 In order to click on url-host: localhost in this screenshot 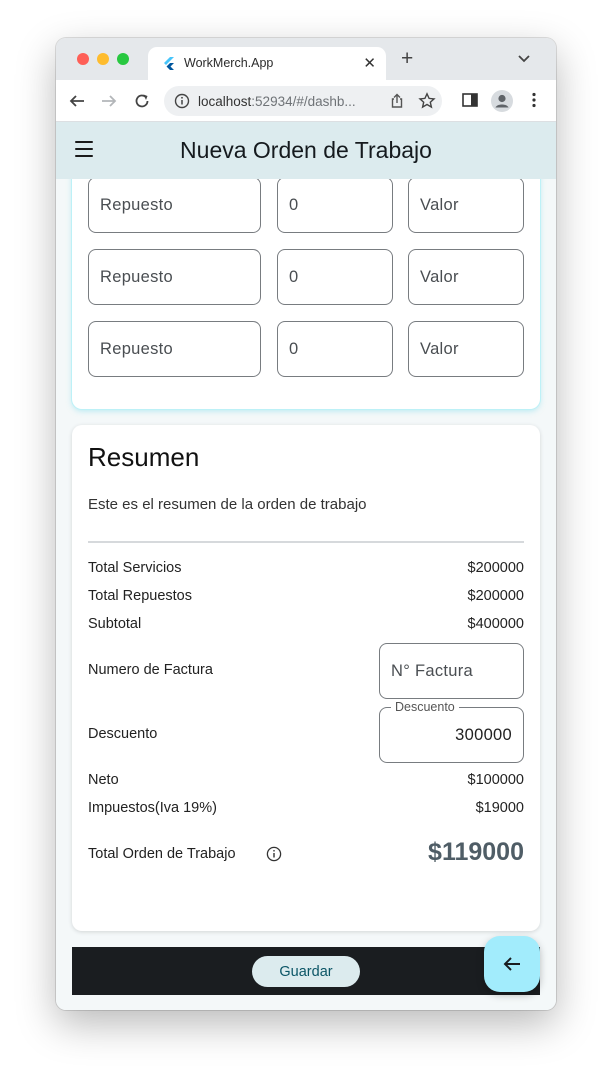, I will do `click(225, 101)`.